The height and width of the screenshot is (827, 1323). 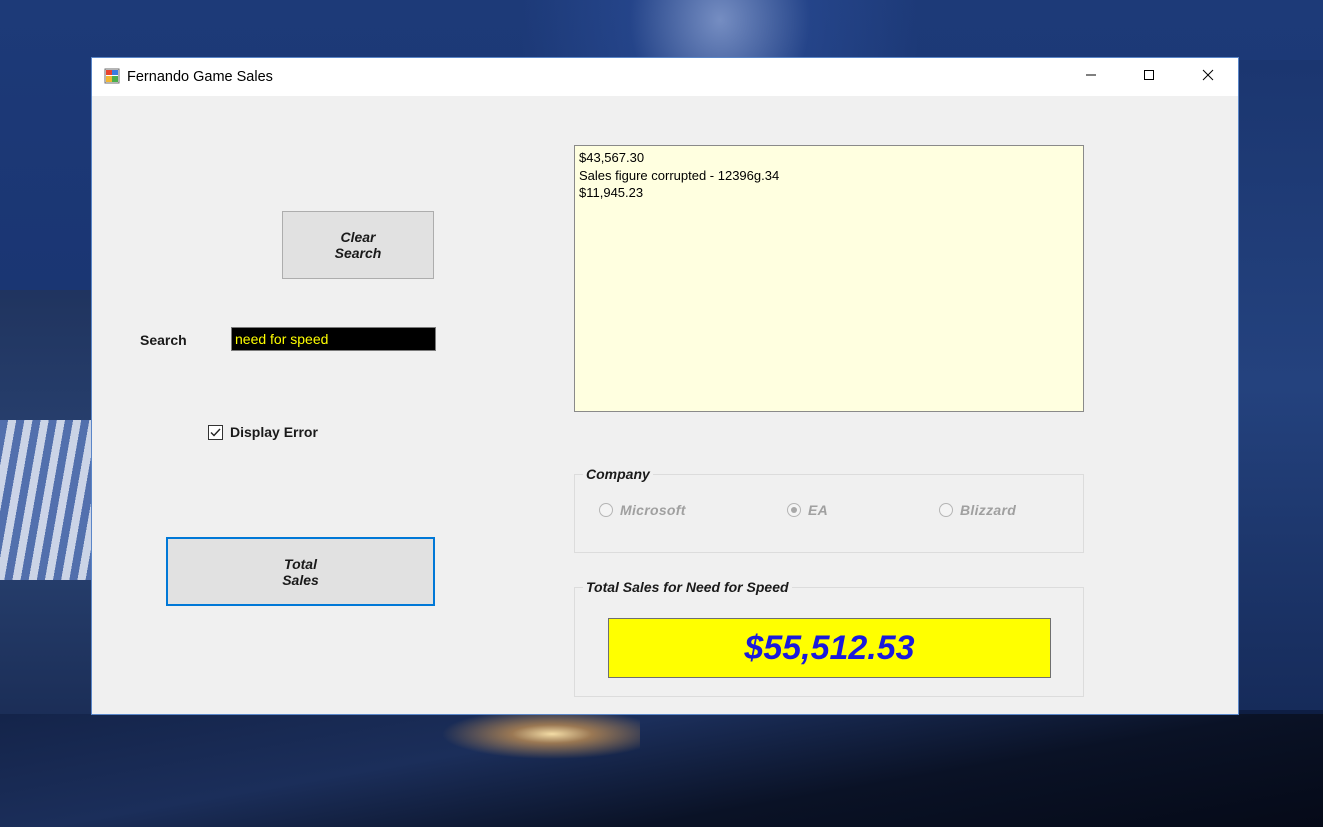 What do you see at coordinates (200, 77) in the screenshot?
I see `window-title: Fernando Game Sales` at bounding box center [200, 77].